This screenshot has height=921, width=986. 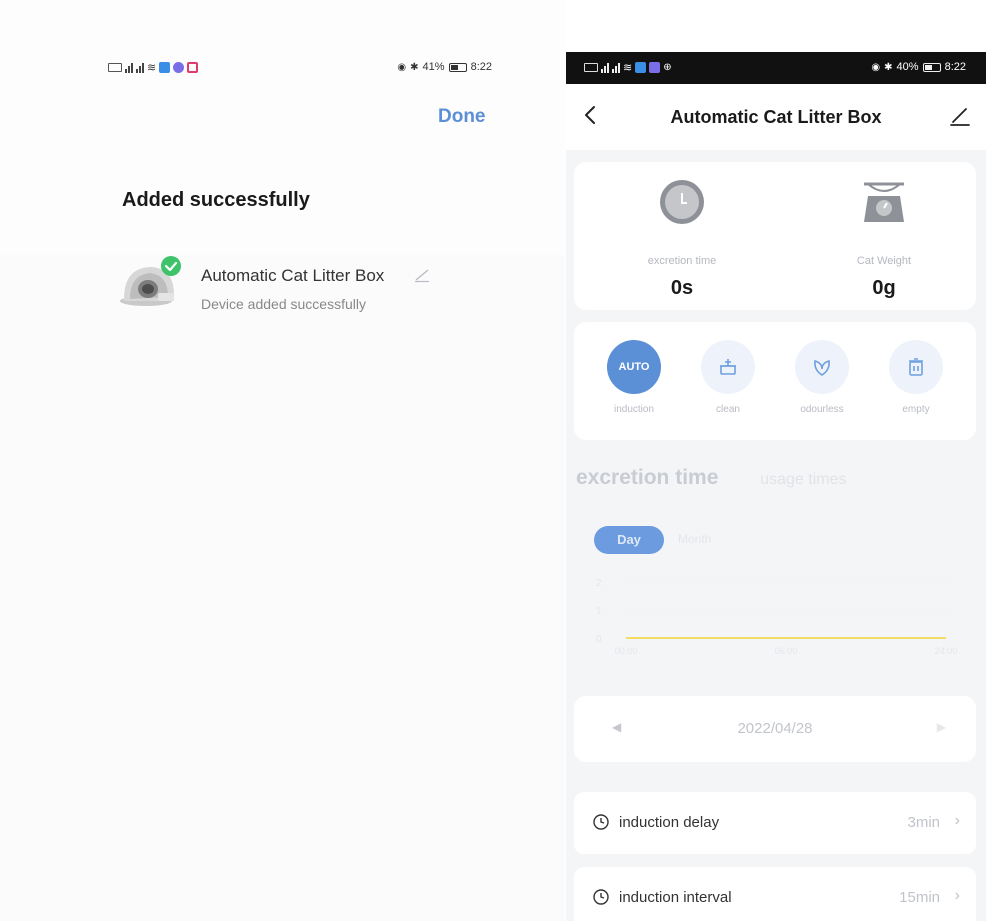 What do you see at coordinates (647, 477) in the screenshot?
I see `tab-excretion-time: excretion time` at bounding box center [647, 477].